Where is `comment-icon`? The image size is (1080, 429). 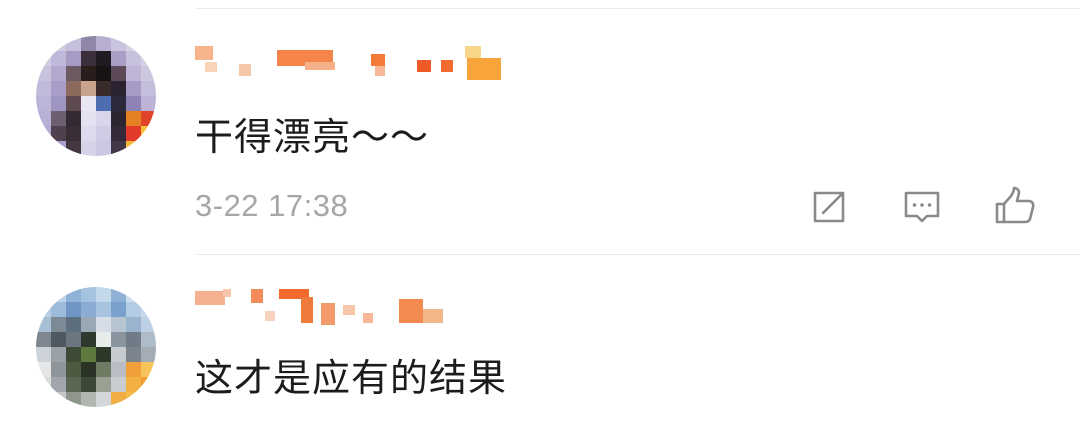
comment-icon is located at coordinates (922, 207).